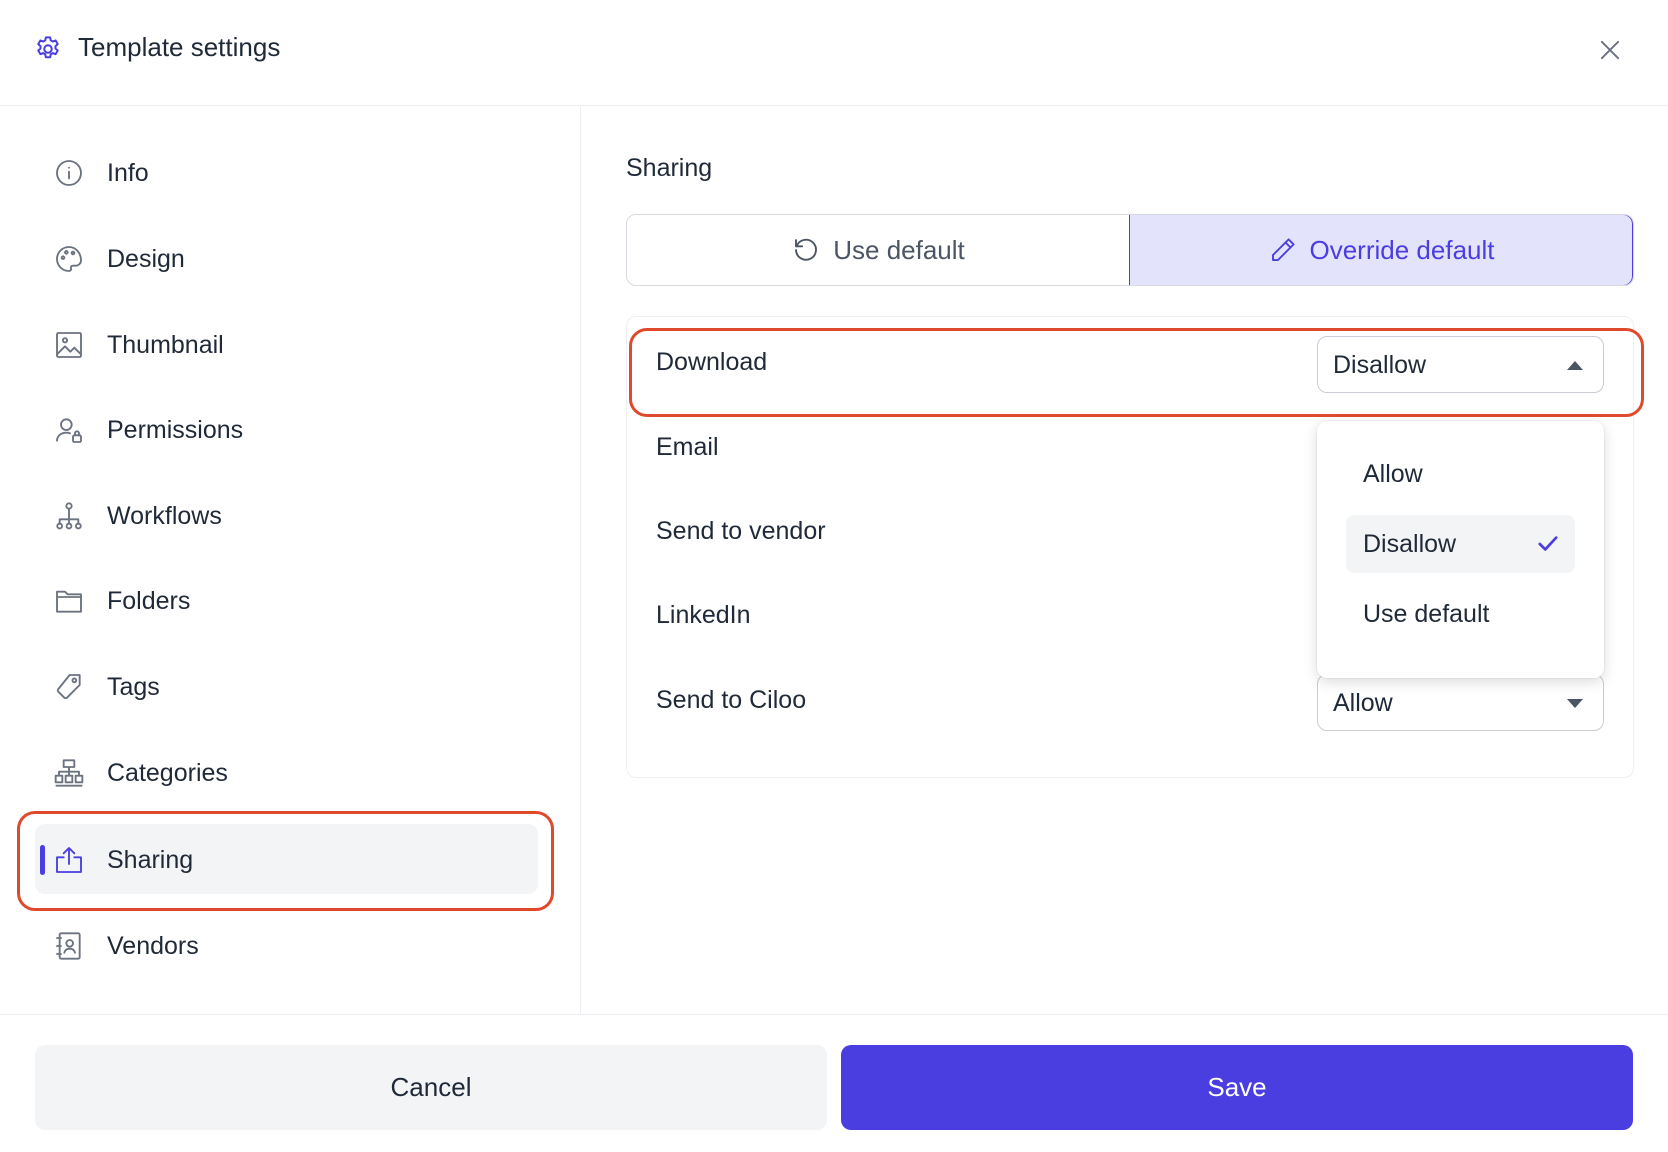 This screenshot has width=1668, height=1152. Describe the element at coordinates (69, 773) in the screenshot. I see `hierarchy-icon` at that location.